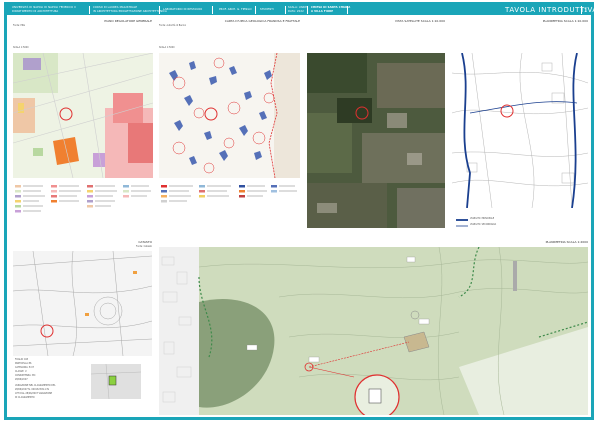 The height and width of the screenshot is (424, 600). I want to click on catasto-date: 28/06/2007, so click(21, 379).